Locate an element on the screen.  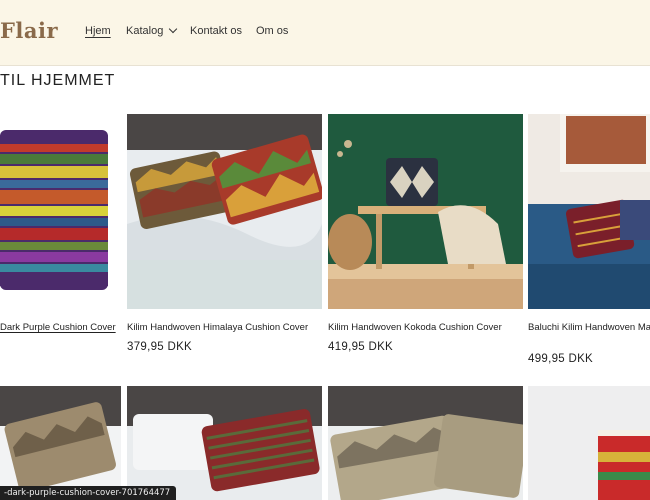
nav-item-contact: Kontakt os is located at coordinates (216, 31).